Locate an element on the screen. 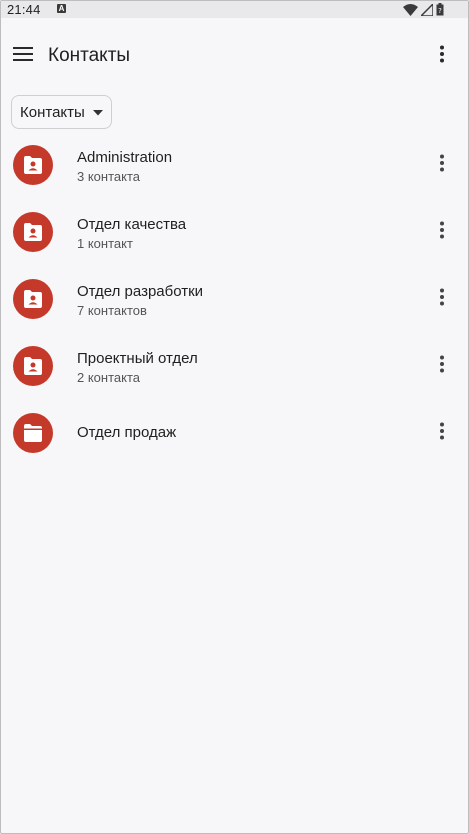  list-item: Отдел продаж is located at coordinates (234, 432).